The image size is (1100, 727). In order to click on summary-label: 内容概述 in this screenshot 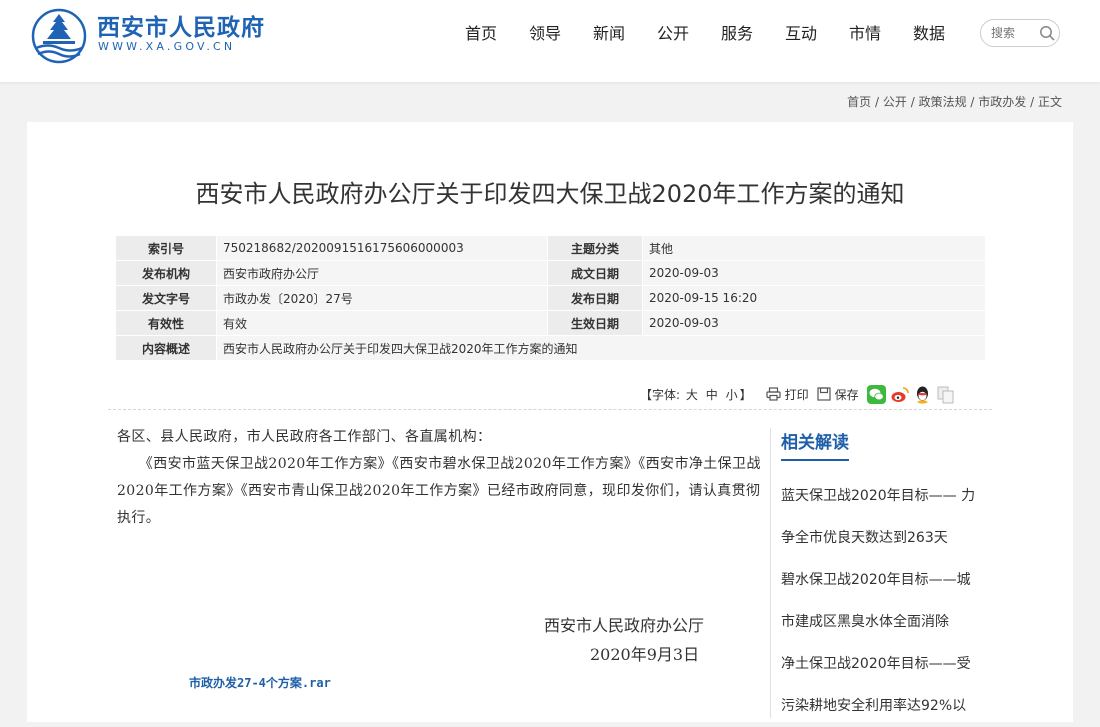, I will do `click(166, 348)`.